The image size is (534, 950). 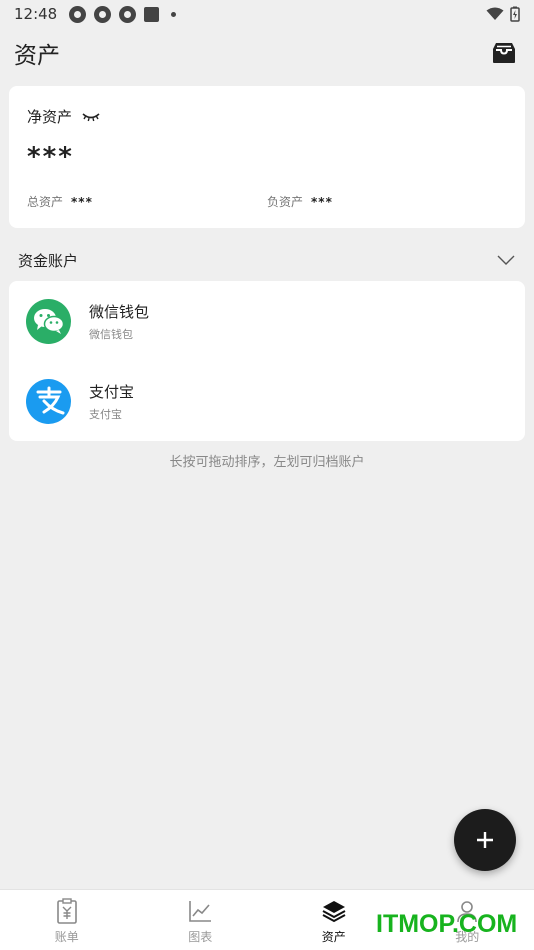 I want to click on nav-item-charts: 图表, so click(x=201, y=920).